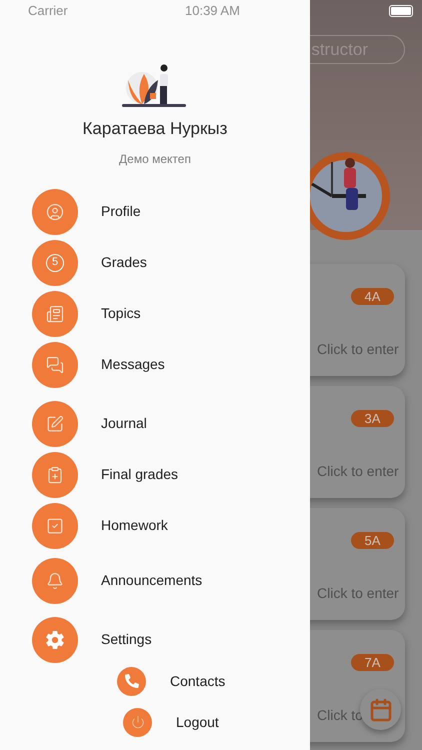 This screenshot has height=750, width=422. I want to click on chat-bubbles-icon, so click(55, 365).